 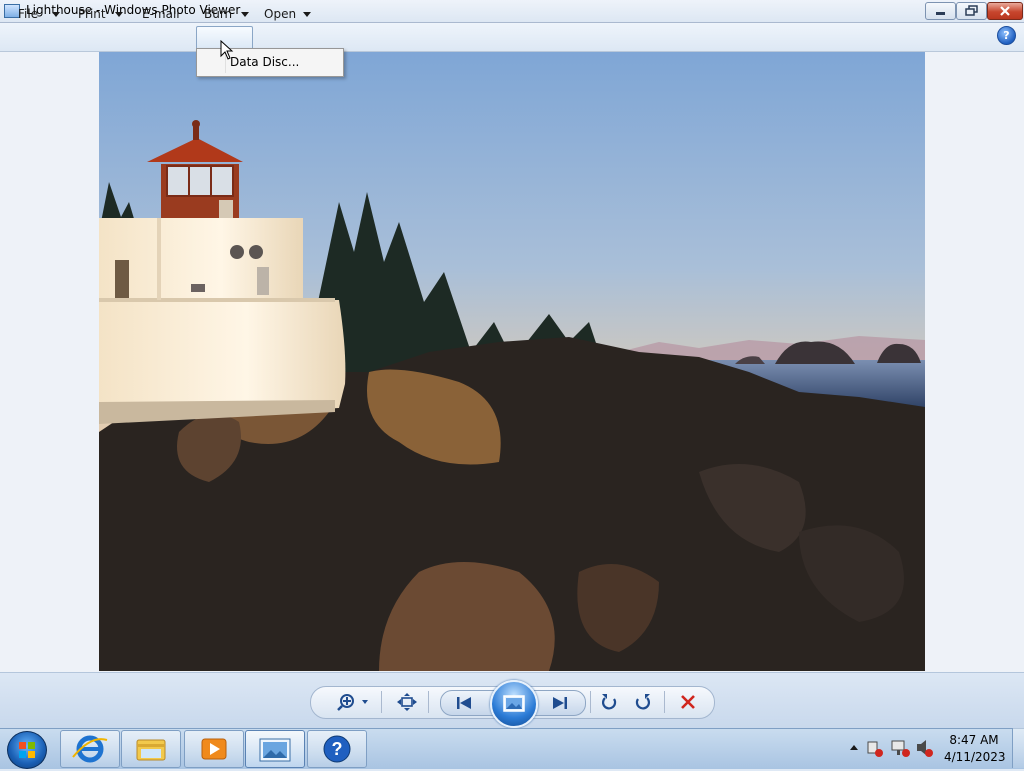 I want to click on zoom-button, so click(x=353, y=702).